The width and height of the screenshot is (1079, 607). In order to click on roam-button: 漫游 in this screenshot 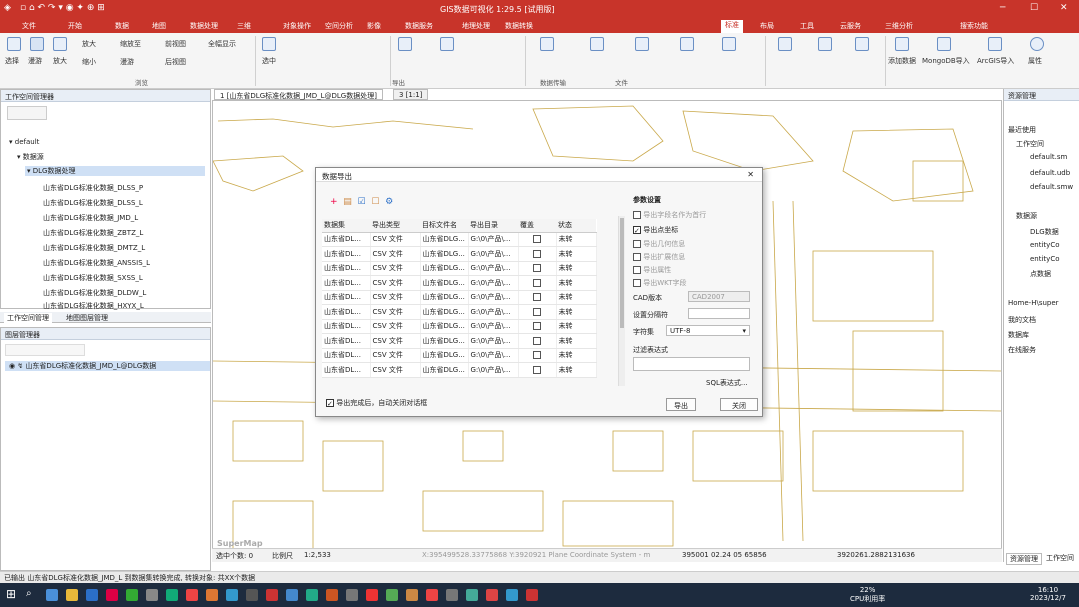, I will do `click(127, 62)`.